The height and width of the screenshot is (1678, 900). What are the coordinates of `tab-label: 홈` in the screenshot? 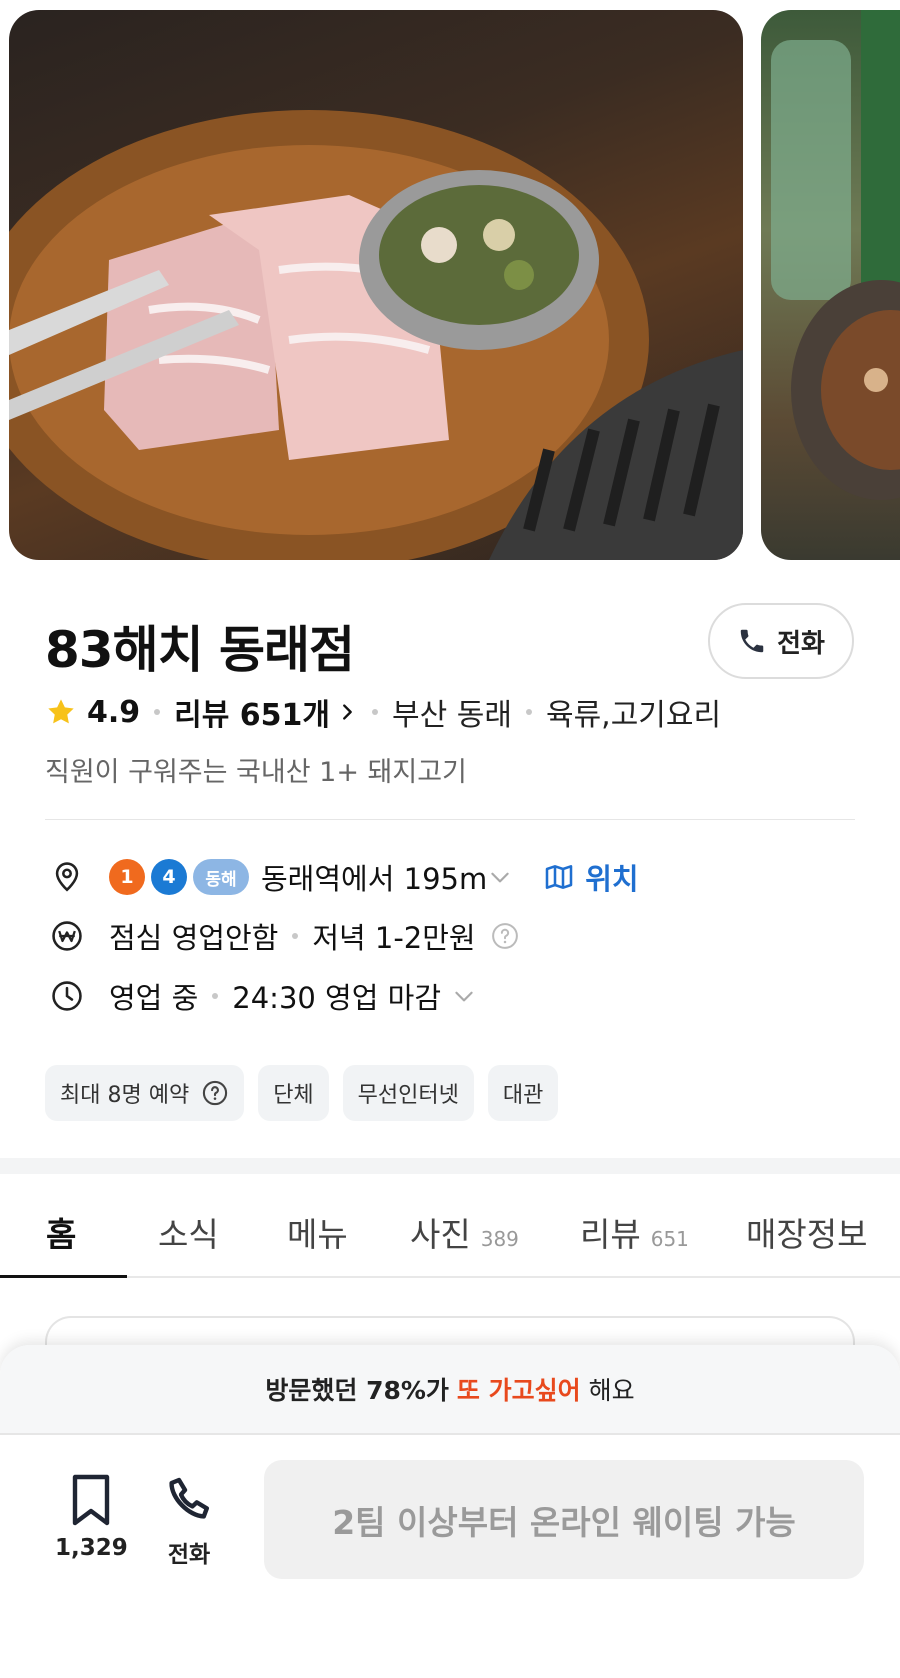 It's located at (61, 1234).